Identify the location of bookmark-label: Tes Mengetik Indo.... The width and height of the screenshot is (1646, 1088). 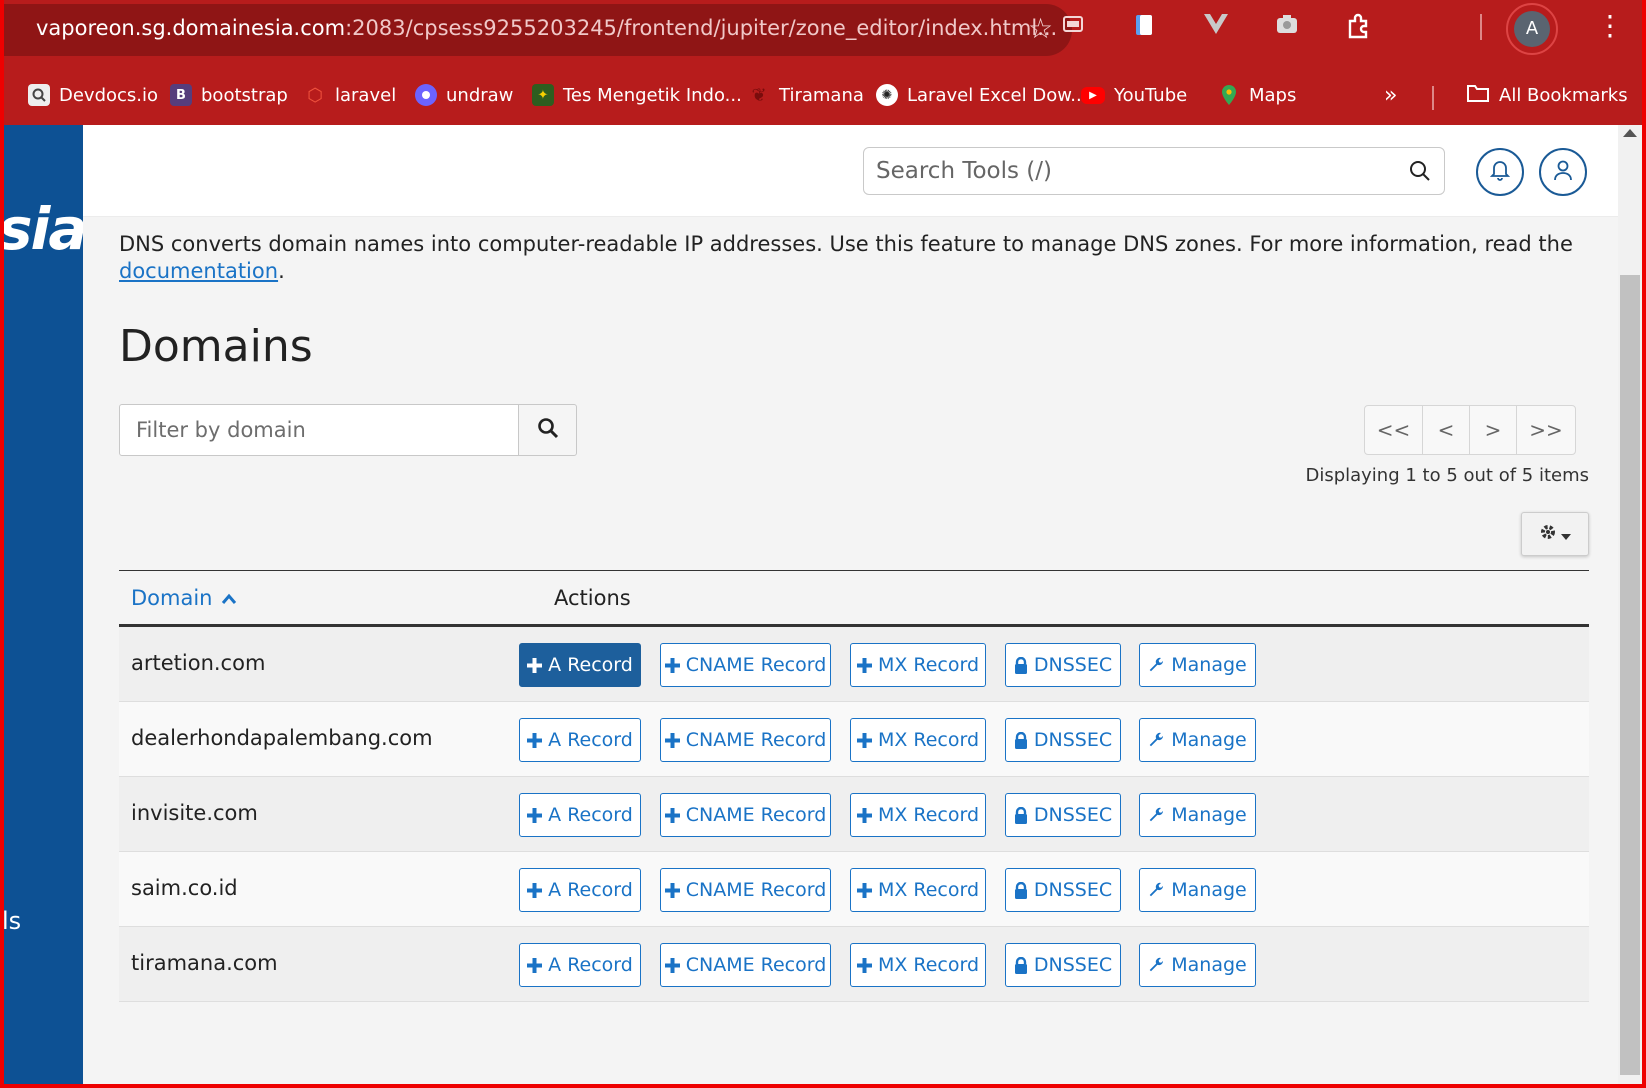
(652, 95).